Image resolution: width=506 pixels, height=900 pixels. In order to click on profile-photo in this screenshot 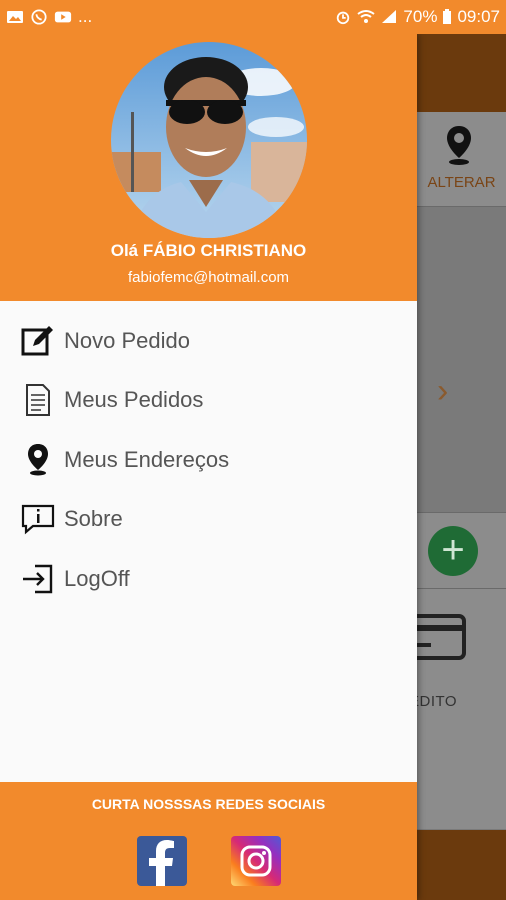, I will do `click(209, 140)`.